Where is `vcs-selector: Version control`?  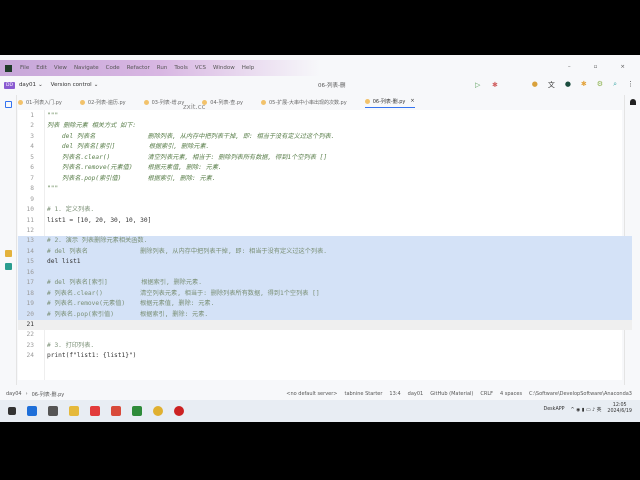 vcs-selector: Version control is located at coordinates (71, 85).